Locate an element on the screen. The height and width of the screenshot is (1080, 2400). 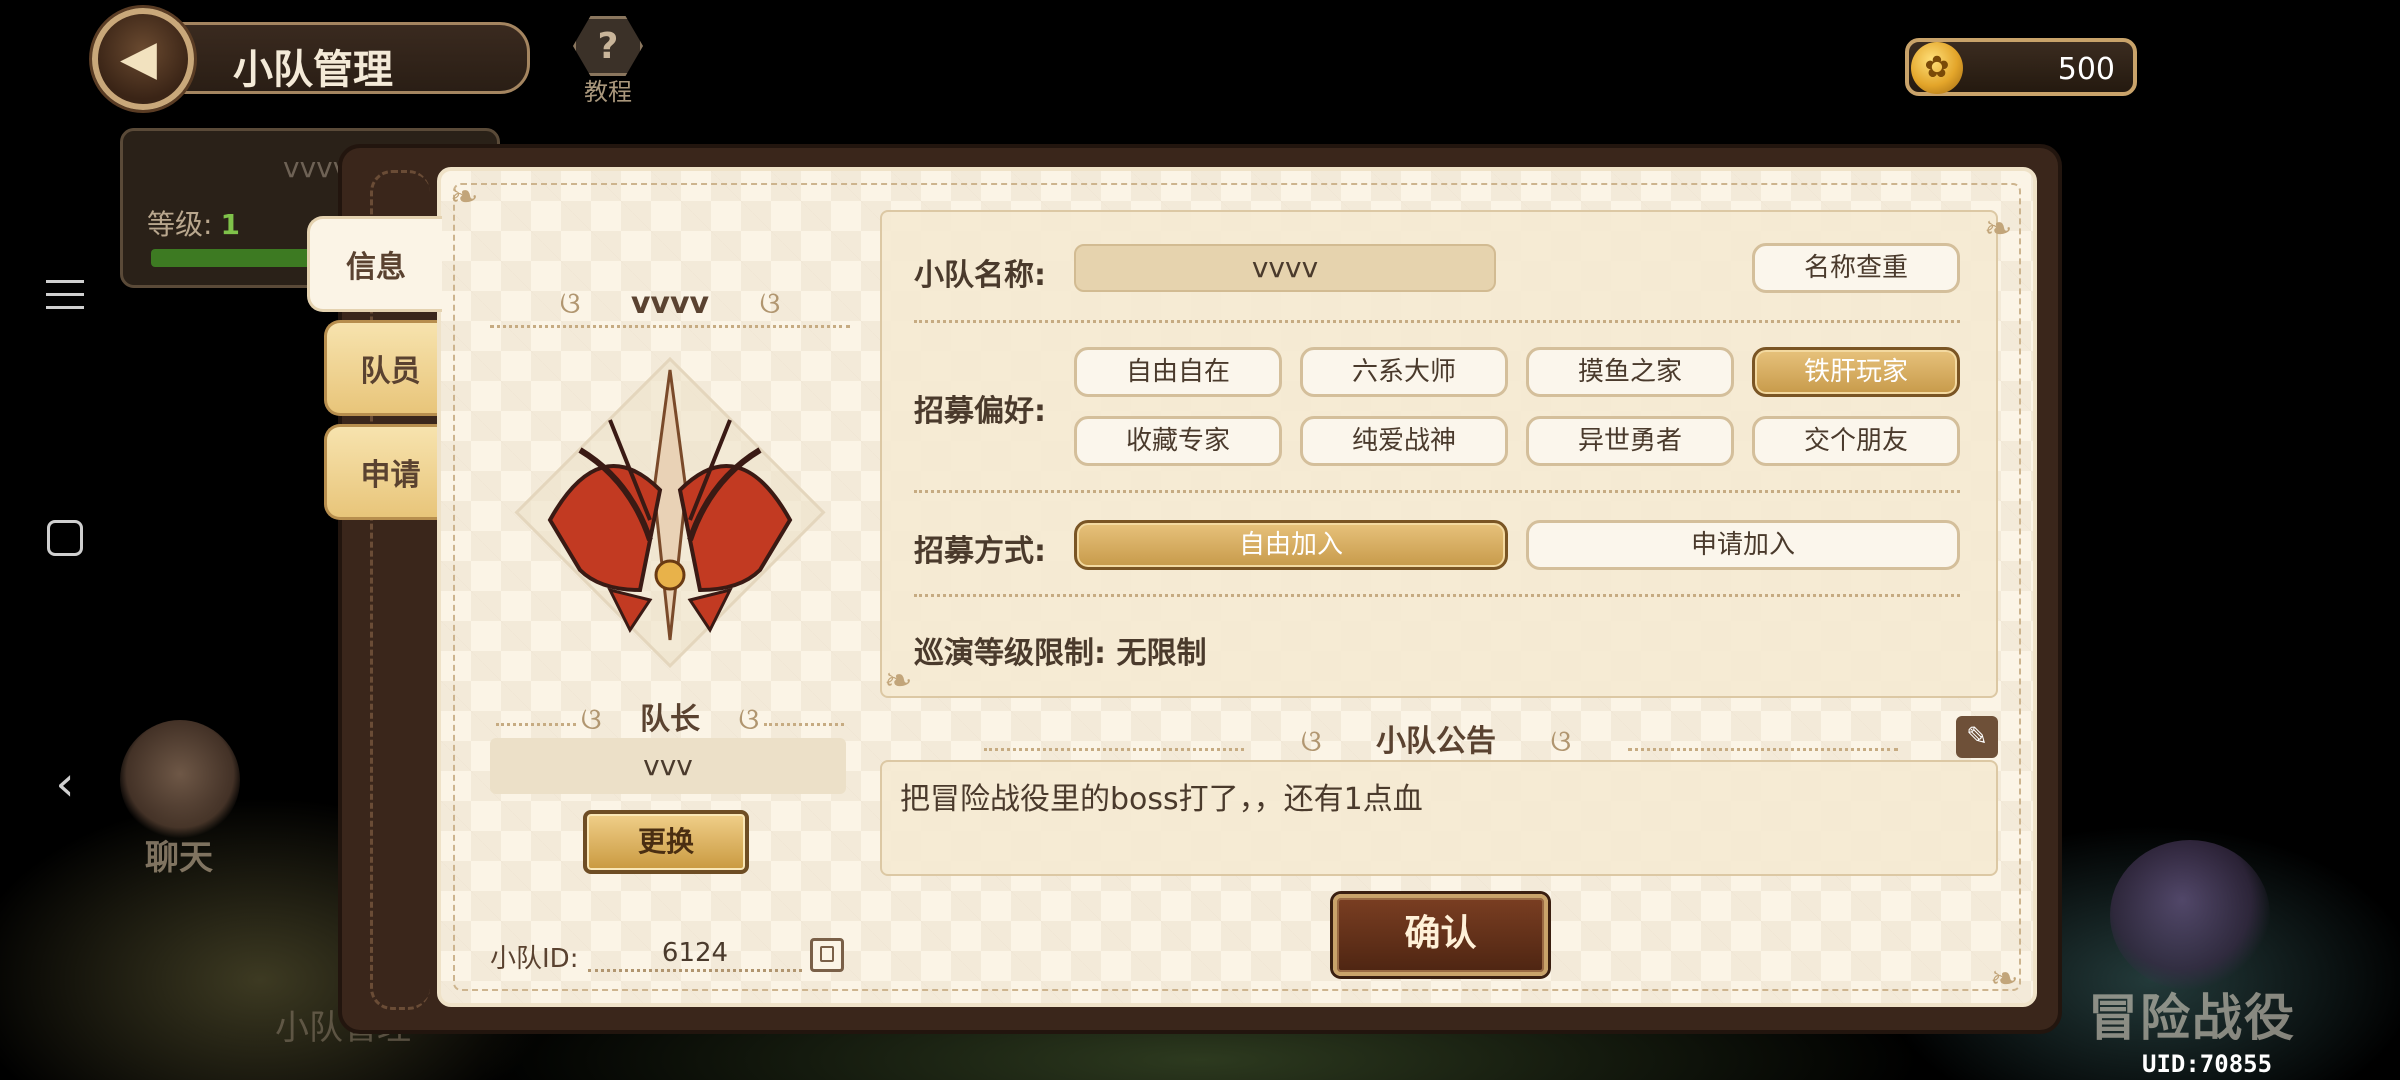
team-name-label: 小队名称: is located at coordinates (980, 275).